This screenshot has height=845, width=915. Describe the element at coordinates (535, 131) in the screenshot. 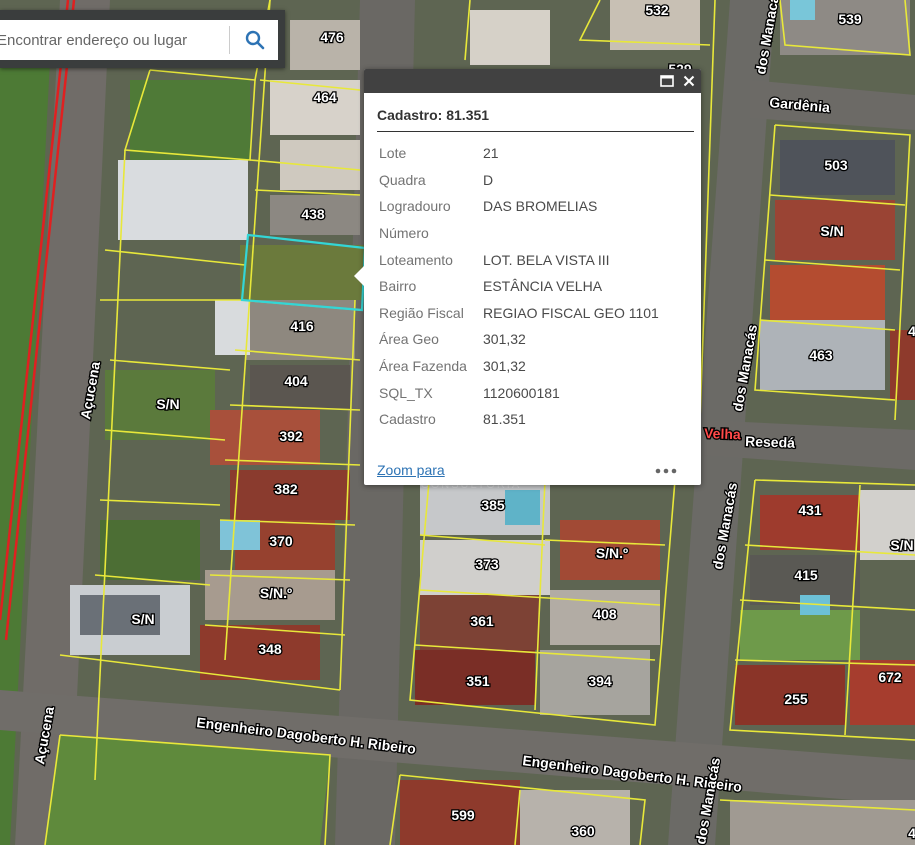

I see `popup-divider` at that location.